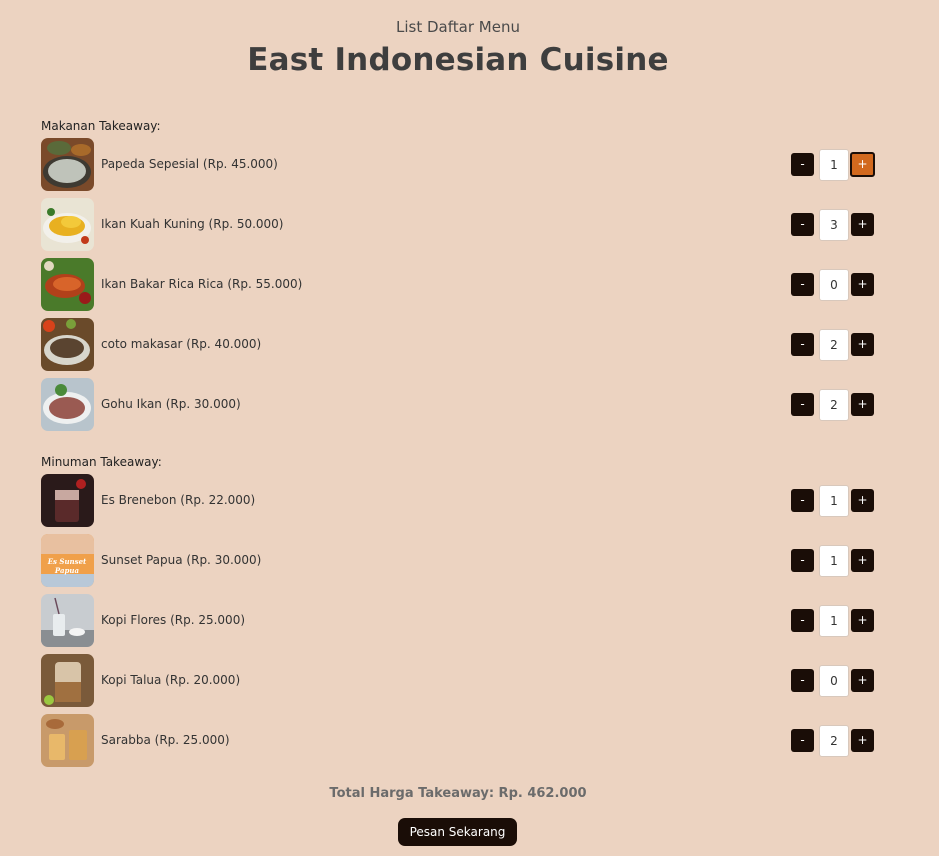 This screenshot has width=939, height=856. What do you see at coordinates (458, 621) in the screenshot?
I see `menu-item-kopi-flores: Kopi Flores (Rp. 25.000) - 1 +` at bounding box center [458, 621].